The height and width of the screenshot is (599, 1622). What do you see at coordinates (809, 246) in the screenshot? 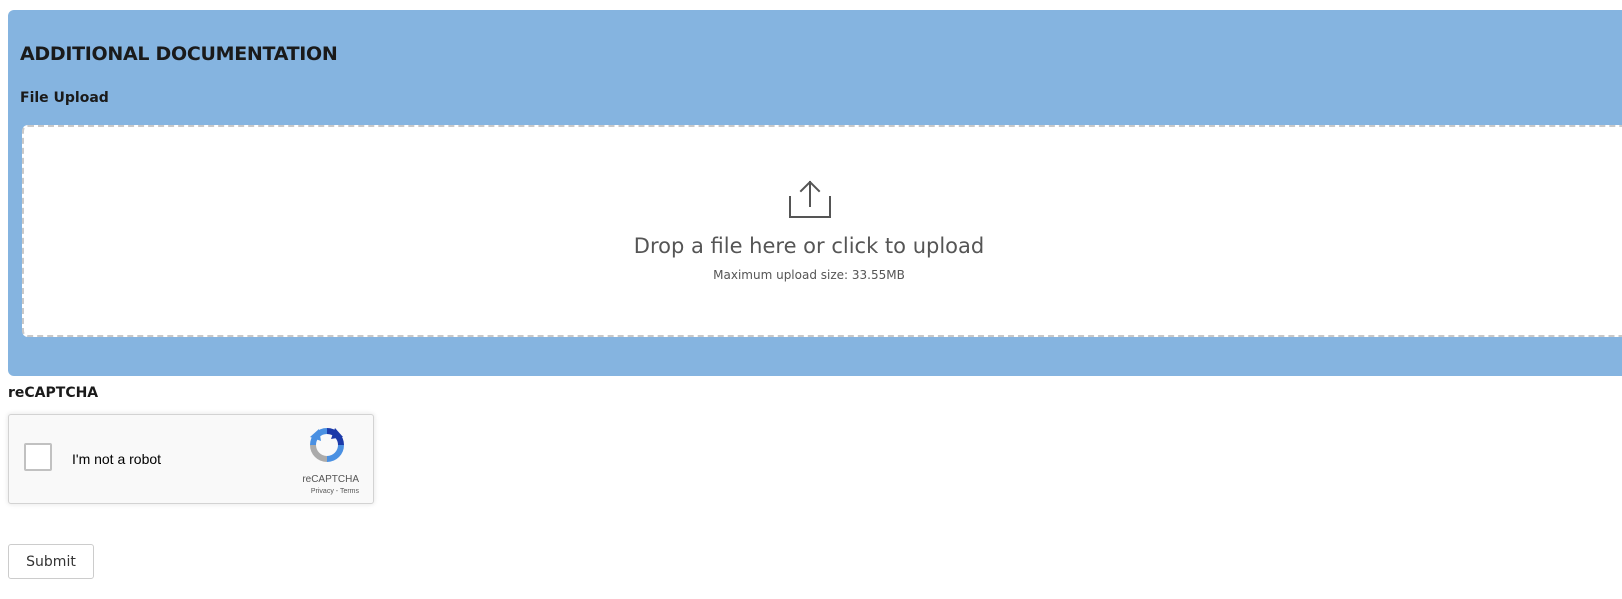
I see `dropzone-main-text: Drop a file here or click to upload` at bounding box center [809, 246].